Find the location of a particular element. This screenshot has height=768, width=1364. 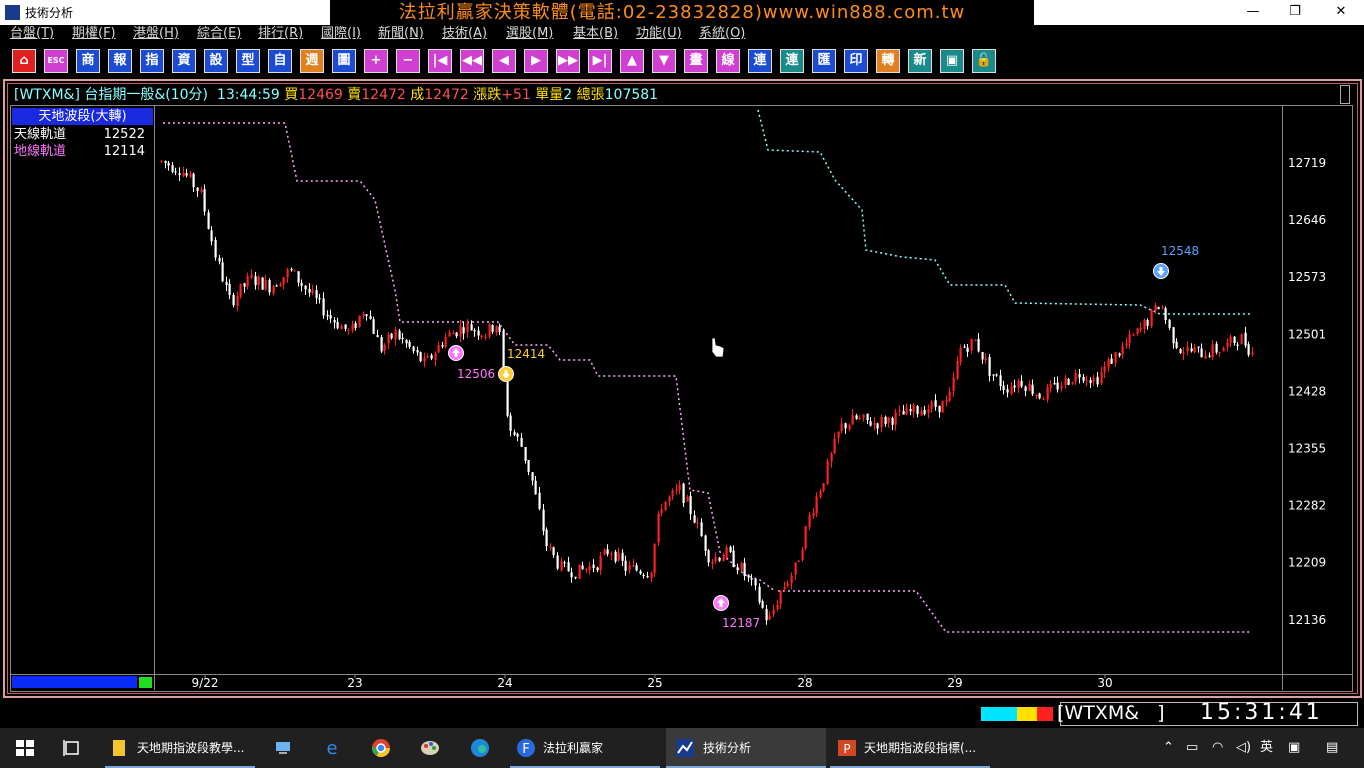

notification-icon: ▤ is located at coordinates (1332, 748).